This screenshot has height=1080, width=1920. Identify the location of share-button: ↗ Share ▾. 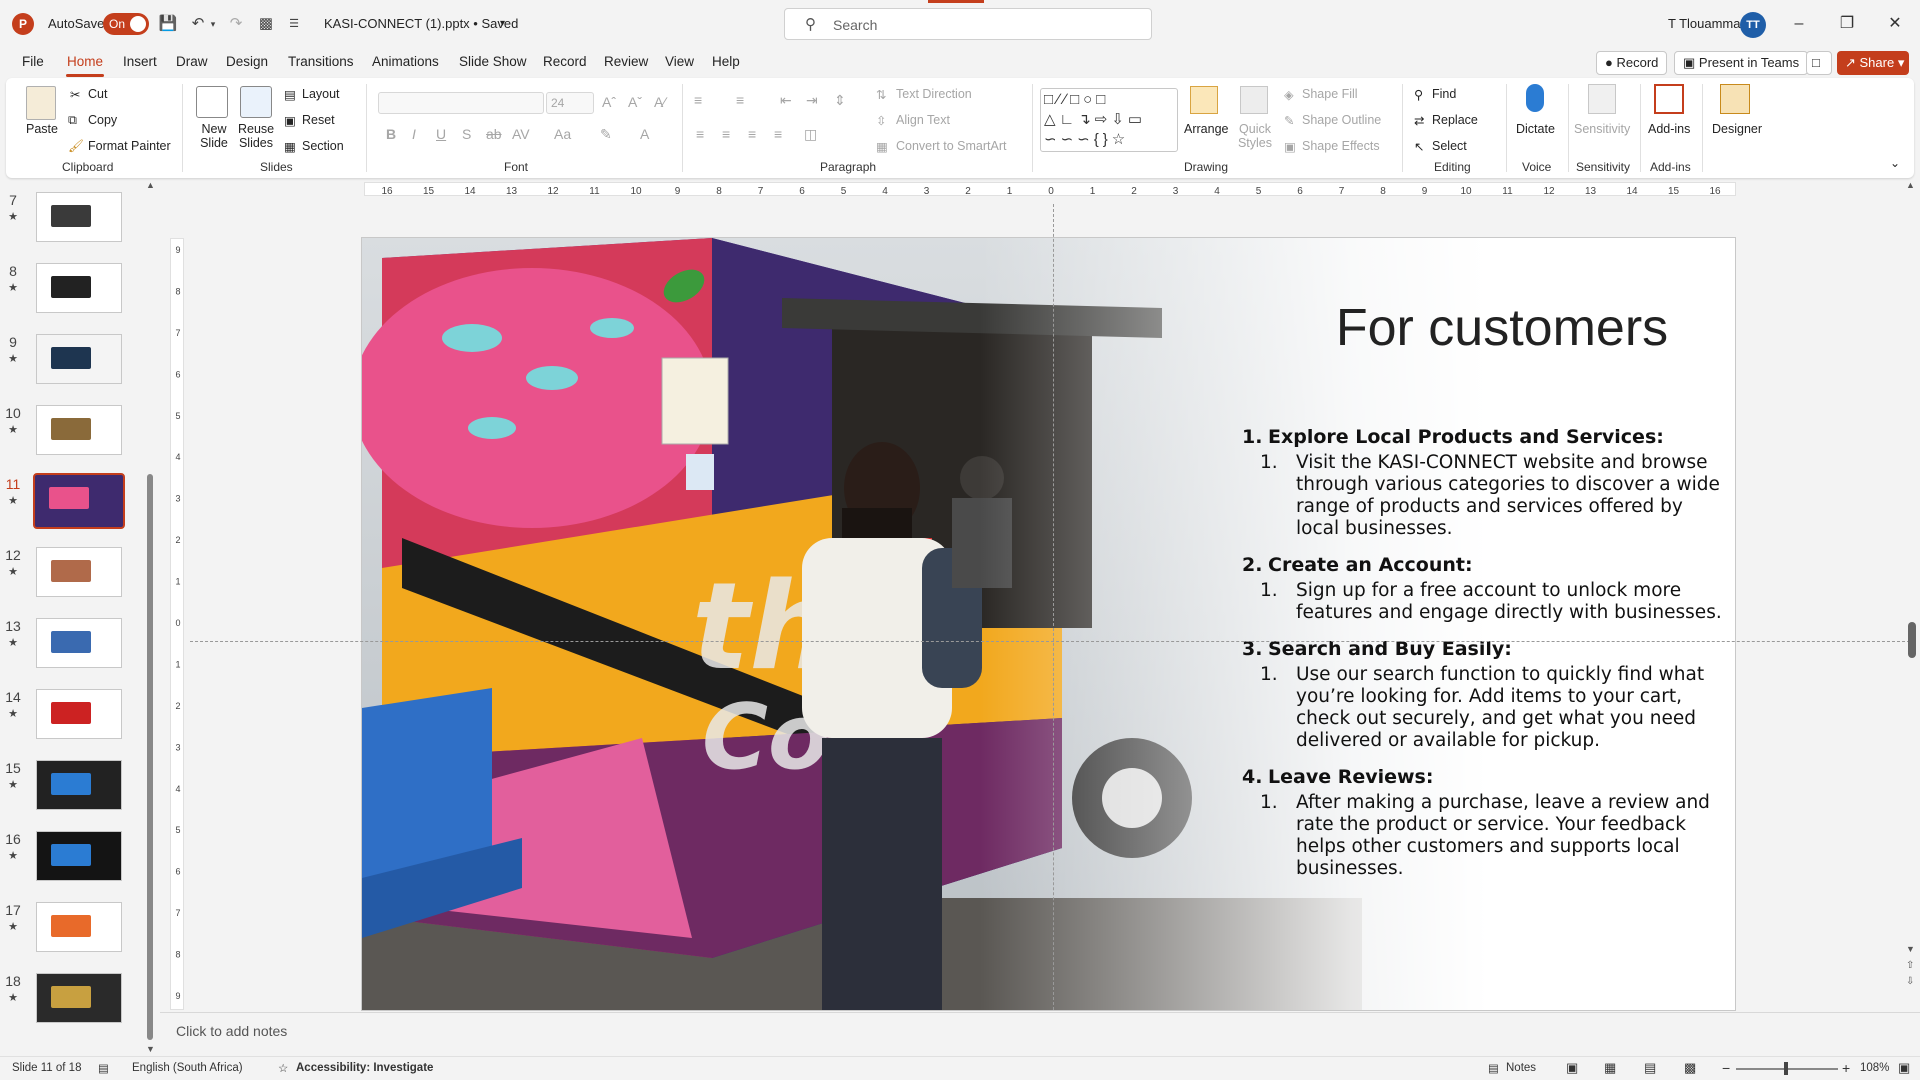
(1873, 63).